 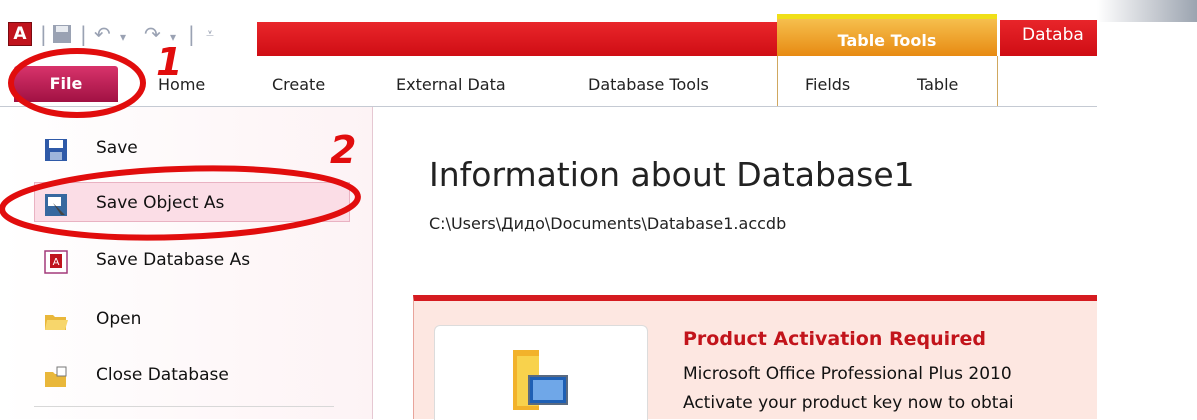 What do you see at coordinates (20, 34) in the screenshot?
I see `access-app-icon: A` at bounding box center [20, 34].